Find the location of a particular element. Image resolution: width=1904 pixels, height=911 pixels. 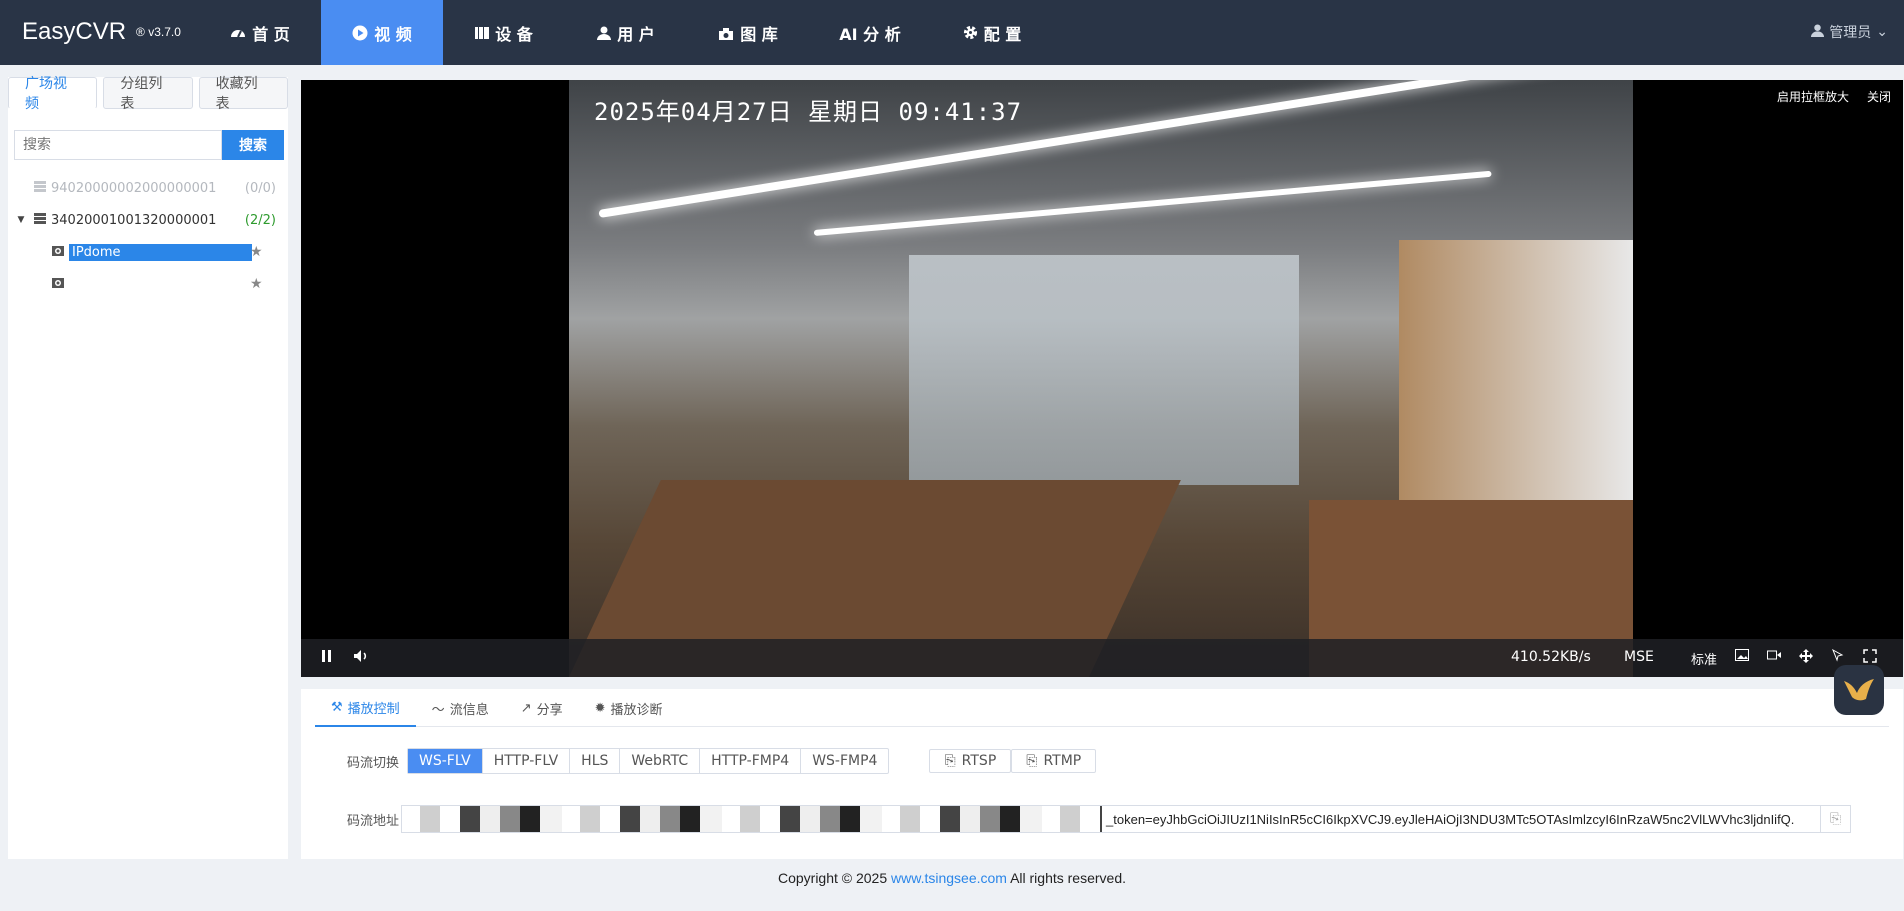

tree-node-device: ▼ 34020001001320000001 (2/2) is located at coordinates (148, 220).